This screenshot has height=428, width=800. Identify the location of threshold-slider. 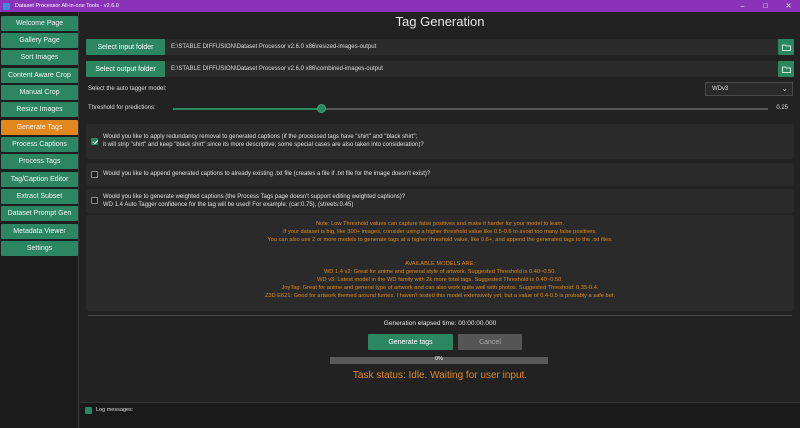
(470, 108).